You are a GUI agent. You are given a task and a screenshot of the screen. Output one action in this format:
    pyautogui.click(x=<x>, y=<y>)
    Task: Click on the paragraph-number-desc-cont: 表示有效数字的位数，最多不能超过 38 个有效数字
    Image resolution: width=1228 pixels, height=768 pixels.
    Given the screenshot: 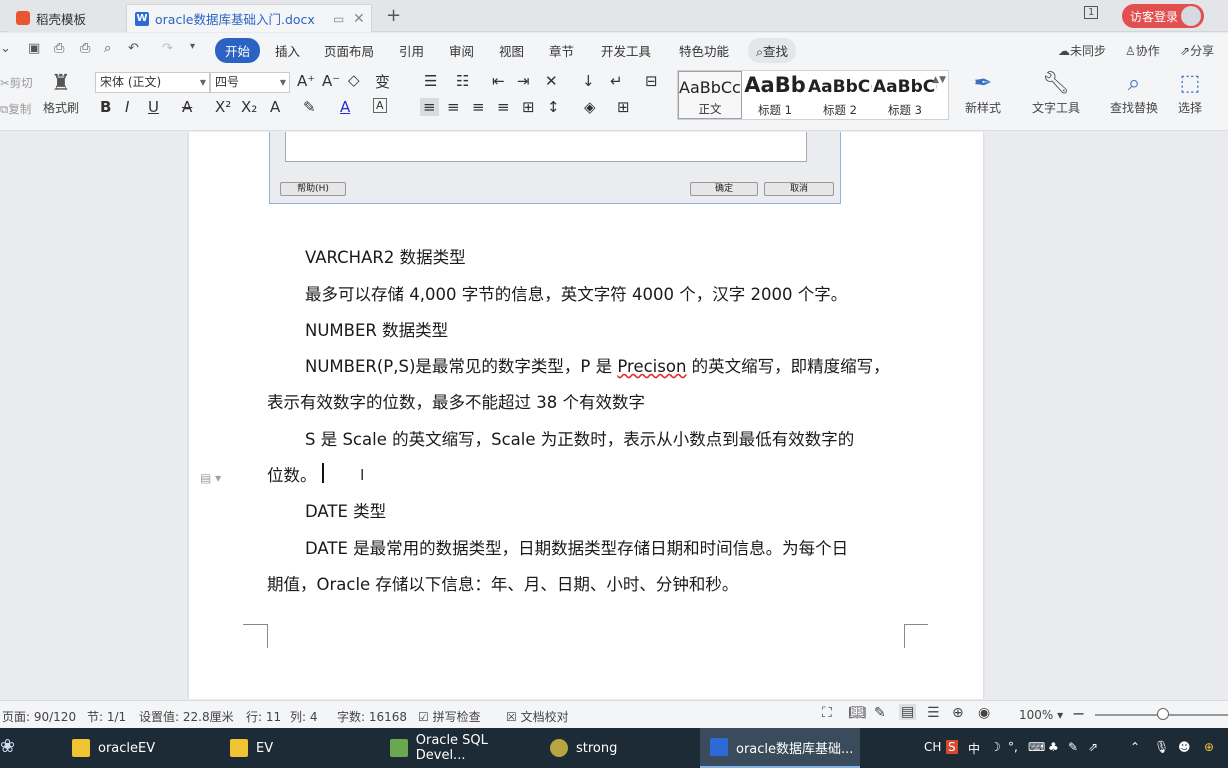 What is the action you would take?
    pyautogui.click(x=456, y=401)
    